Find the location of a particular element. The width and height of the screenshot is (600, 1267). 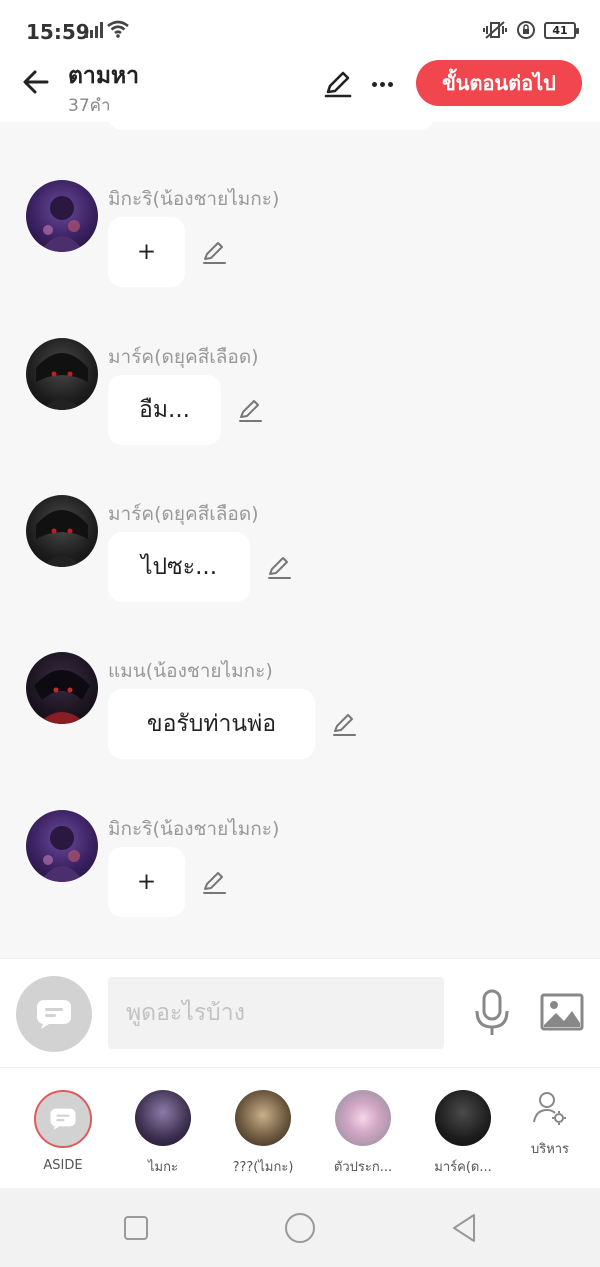

more-horizontal-icon is located at coordinates (374, 84).